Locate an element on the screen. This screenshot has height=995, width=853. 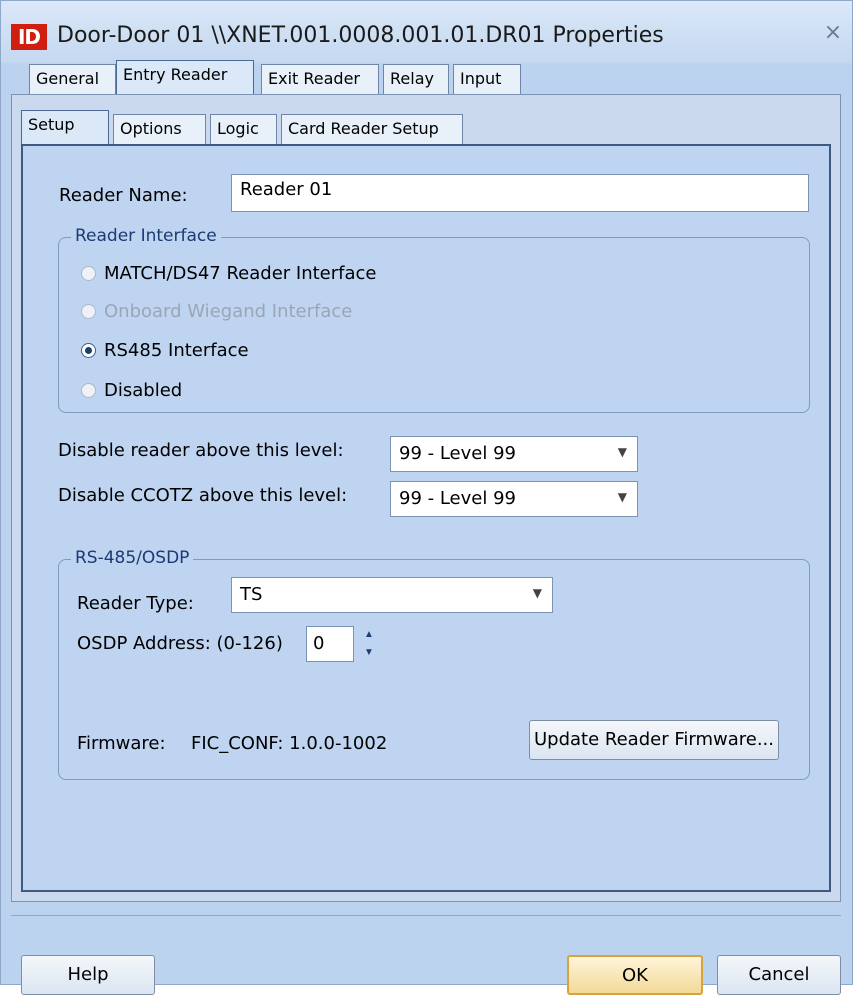
app-logo-icon: ID is located at coordinates (29, 37).